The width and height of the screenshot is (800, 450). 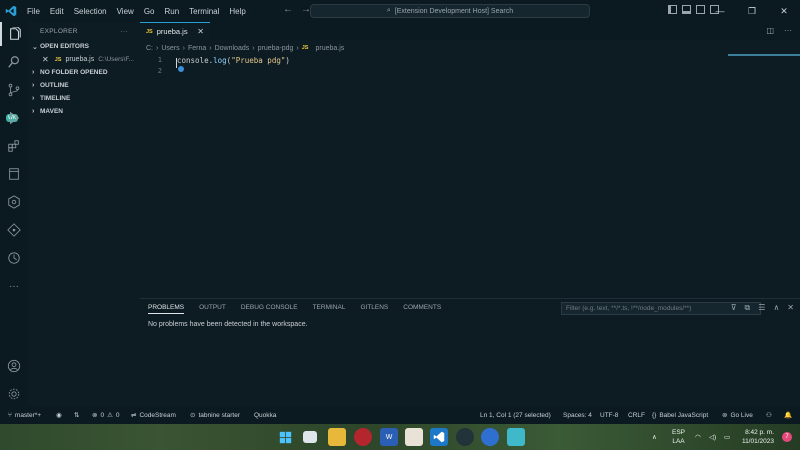 I want to click on lightbulb-icon, so click(x=181, y=69).